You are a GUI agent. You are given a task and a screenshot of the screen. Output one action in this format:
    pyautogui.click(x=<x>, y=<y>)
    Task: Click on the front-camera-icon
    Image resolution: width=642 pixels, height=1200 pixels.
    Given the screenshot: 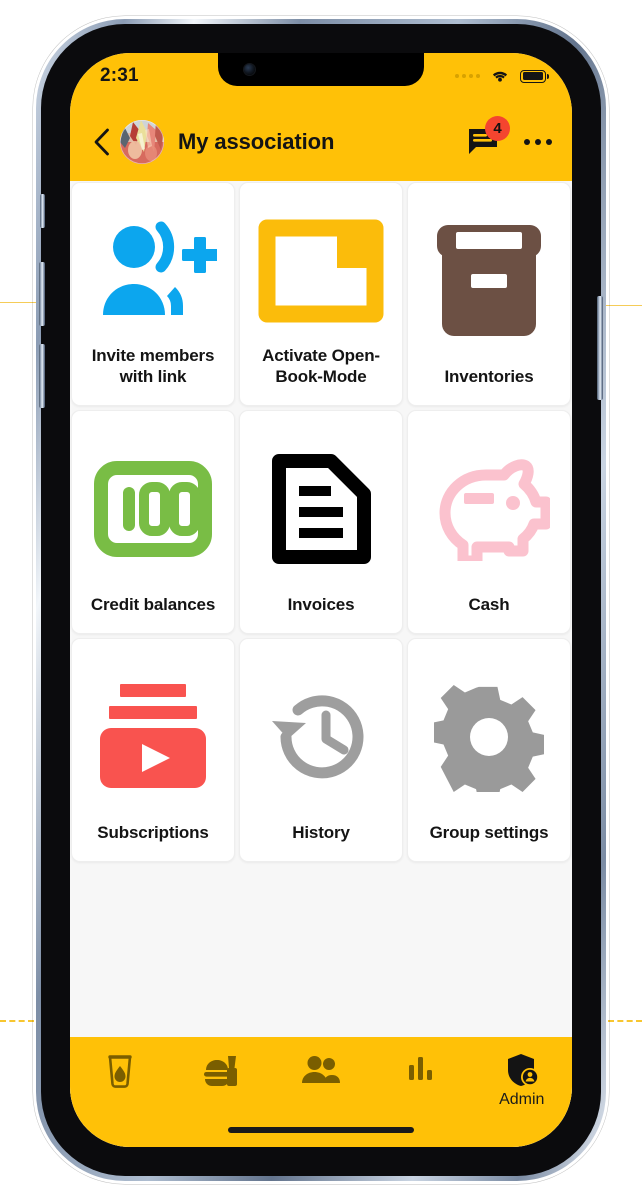 What is the action you would take?
    pyautogui.click(x=249, y=69)
    